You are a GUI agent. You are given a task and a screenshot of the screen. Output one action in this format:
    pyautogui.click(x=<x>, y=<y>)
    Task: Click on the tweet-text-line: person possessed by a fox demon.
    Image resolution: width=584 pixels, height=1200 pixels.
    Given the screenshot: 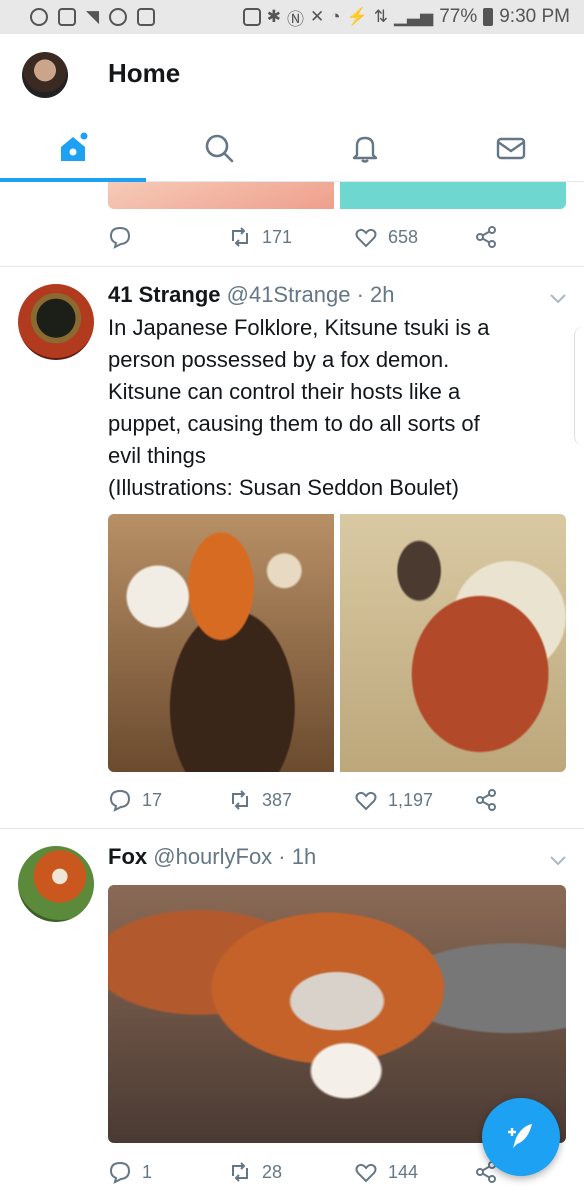 What is the action you would take?
    pyautogui.click(x=279, y=359)
    